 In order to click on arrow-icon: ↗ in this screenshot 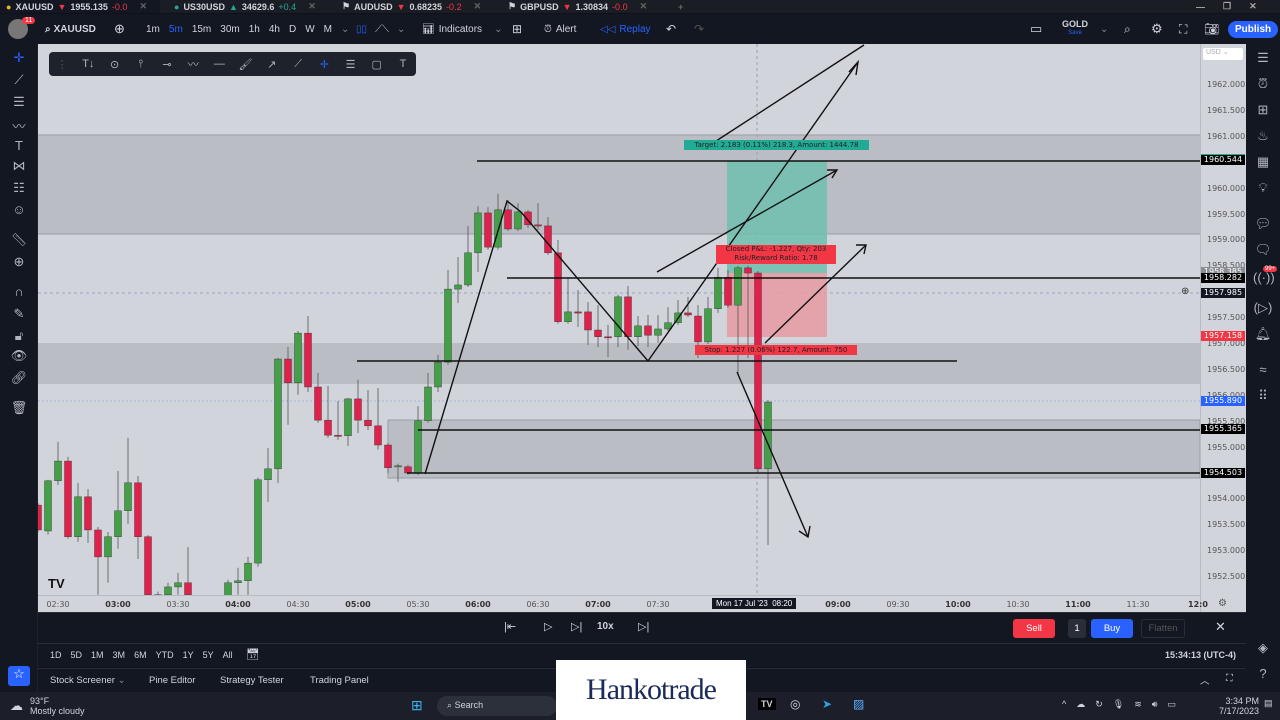, I will do `click(272, 64)`.